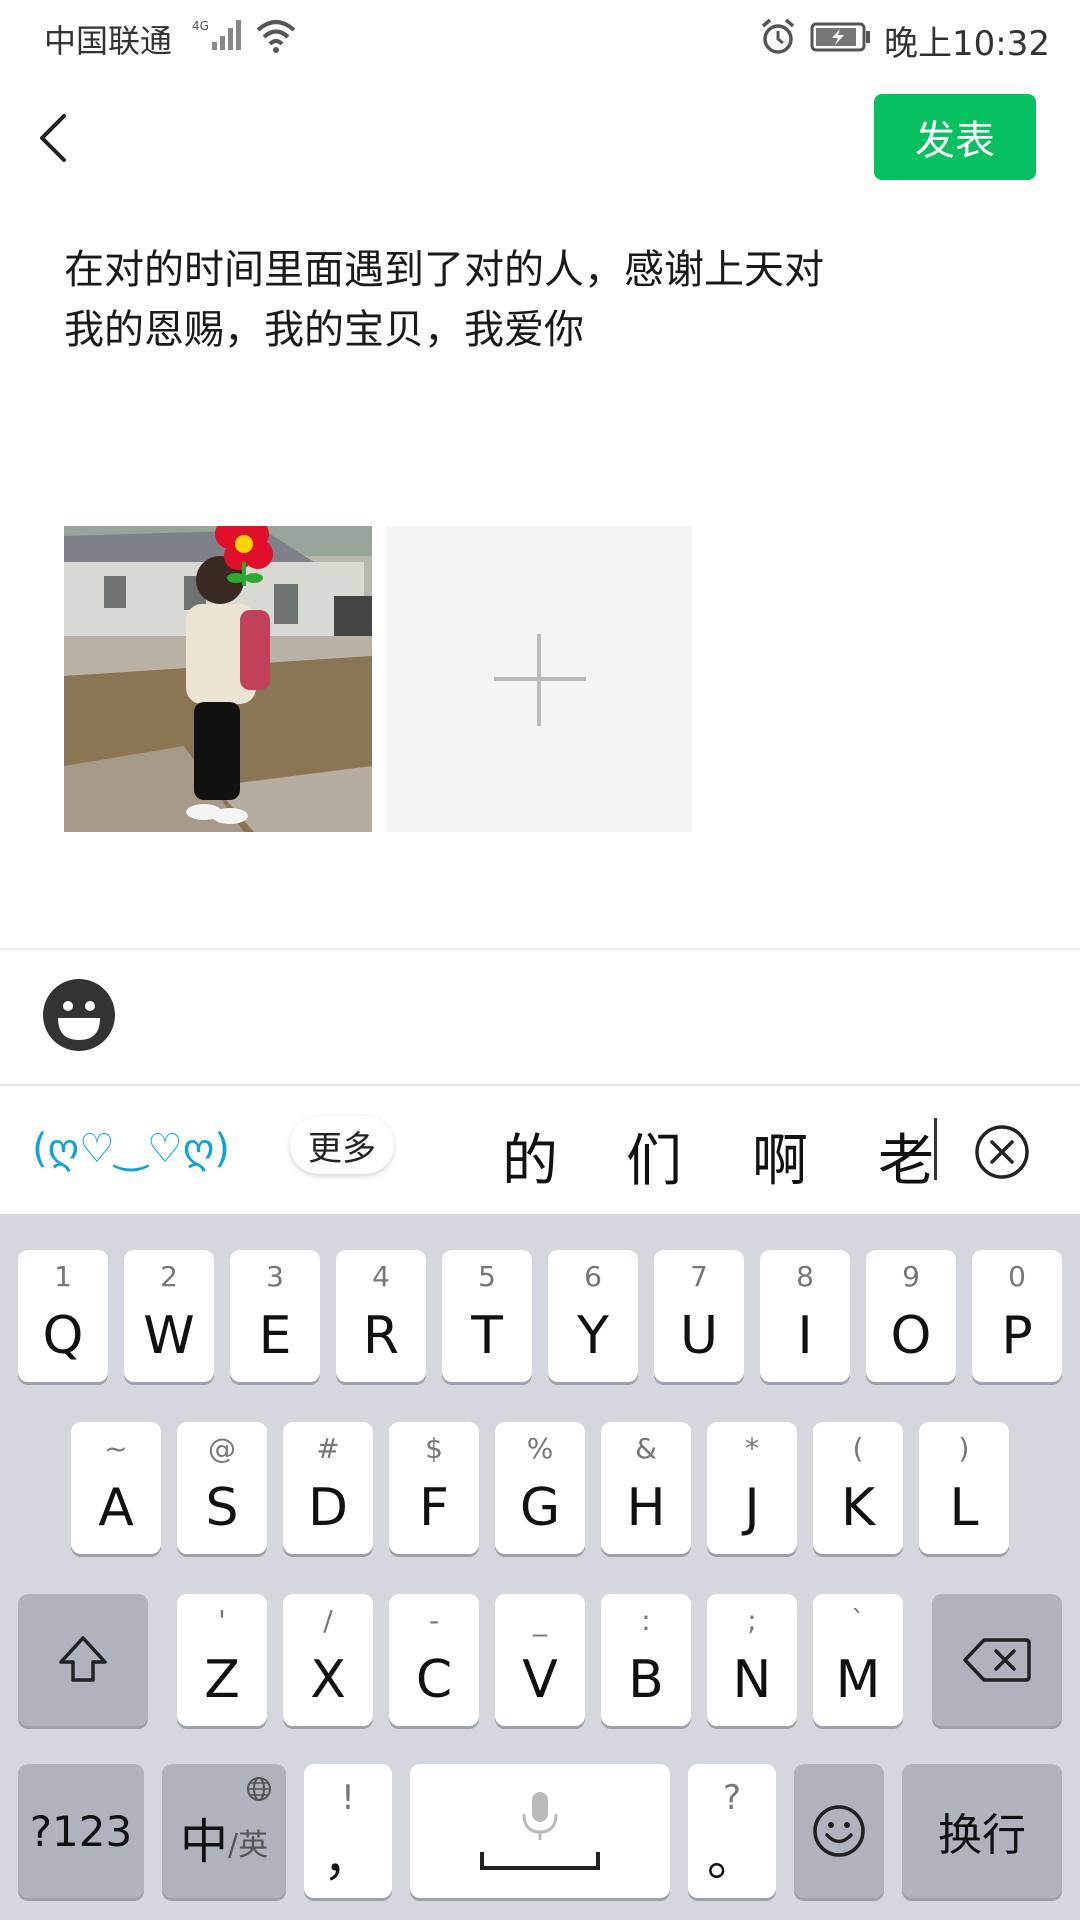 The width and height of the screenshot is (1080, 1920). What do you see at coordinates (169, 1316) in the screenshot?
I see `key-w: 2W` at bounding box center [169, 1316].